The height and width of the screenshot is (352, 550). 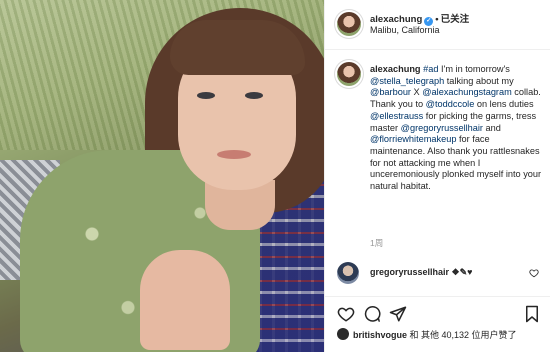 I want to click on author-username: alexachung, so click(x=396, y=19).